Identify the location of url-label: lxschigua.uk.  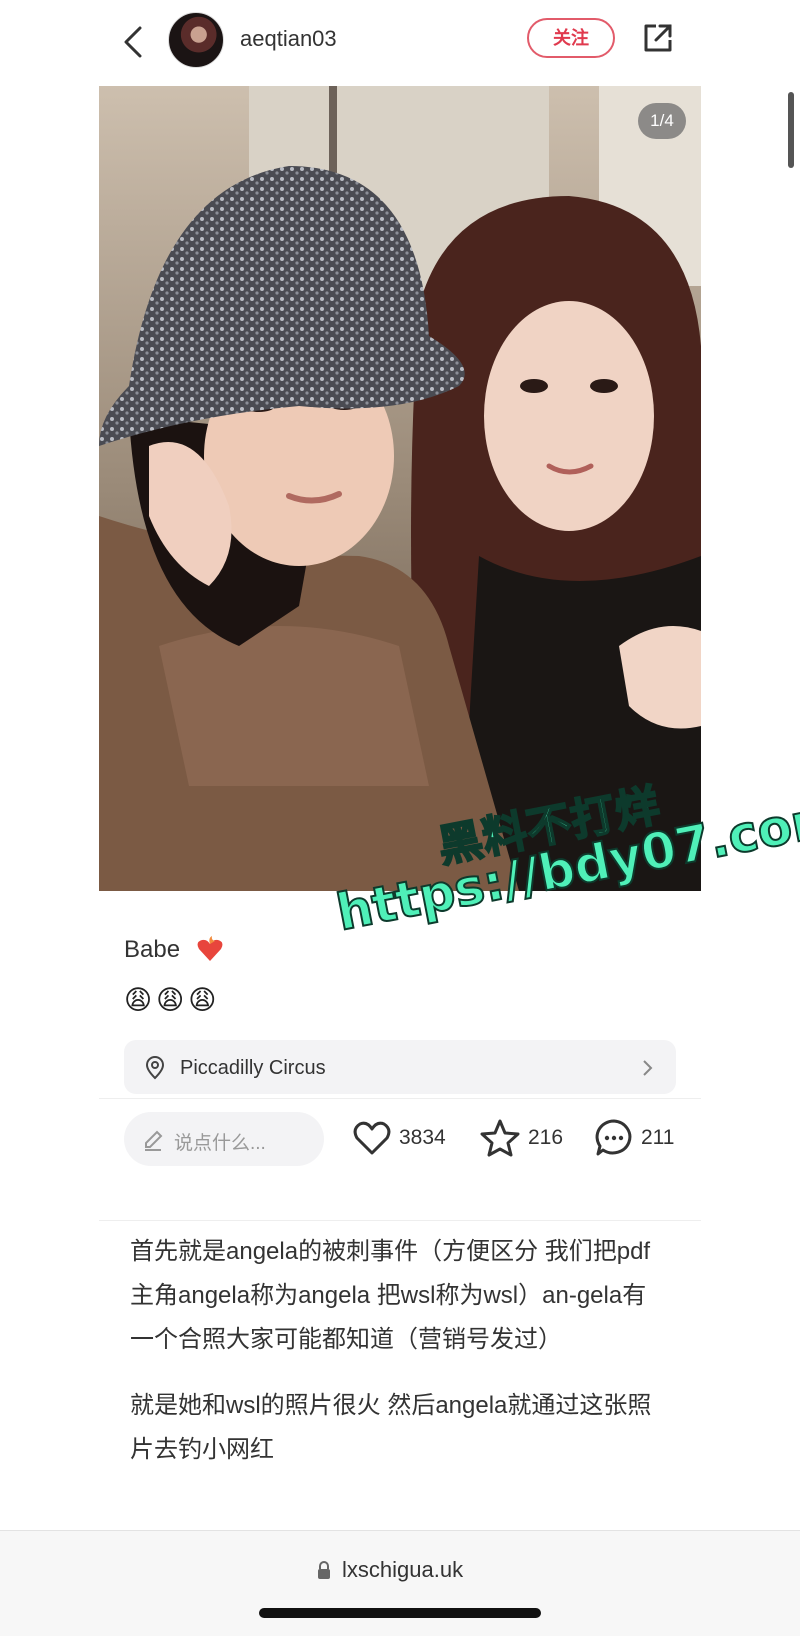
(402, 1570).